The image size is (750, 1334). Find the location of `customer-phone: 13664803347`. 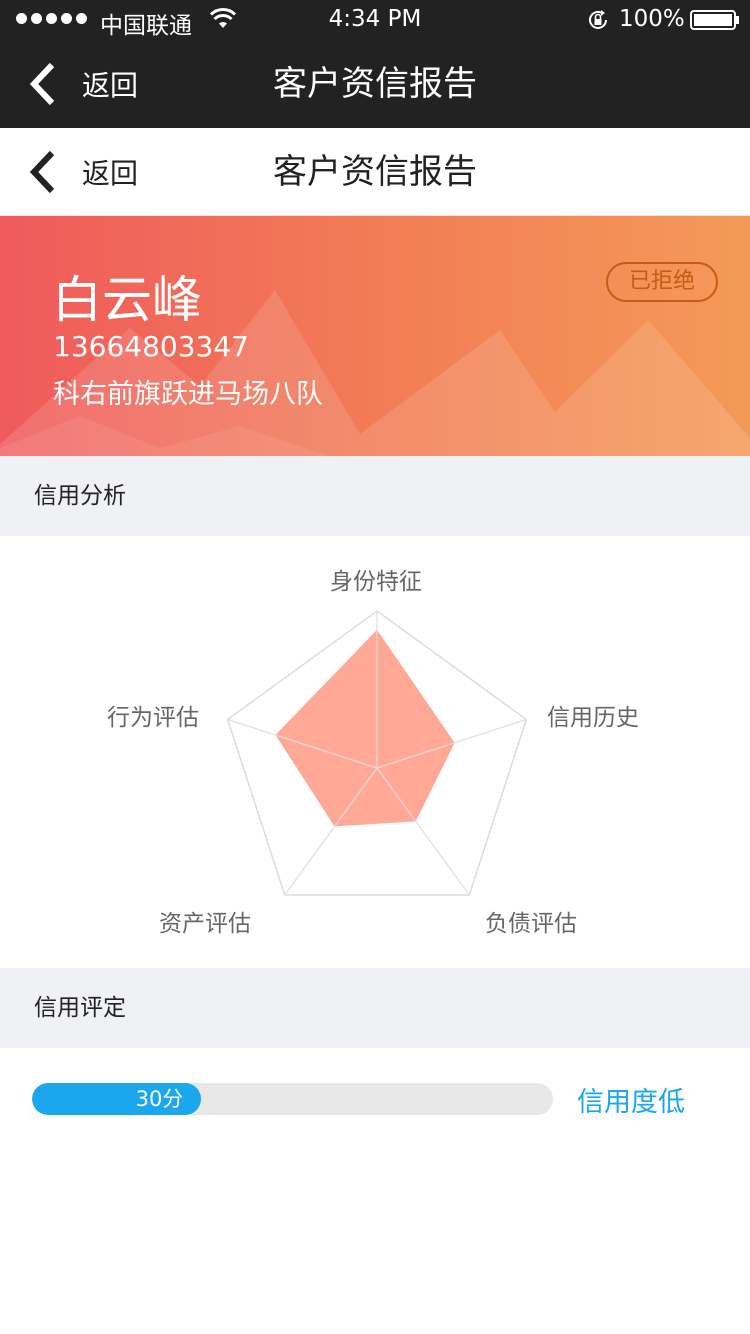

customer-phone: 13664803347 is located at coordinates (151, 346).